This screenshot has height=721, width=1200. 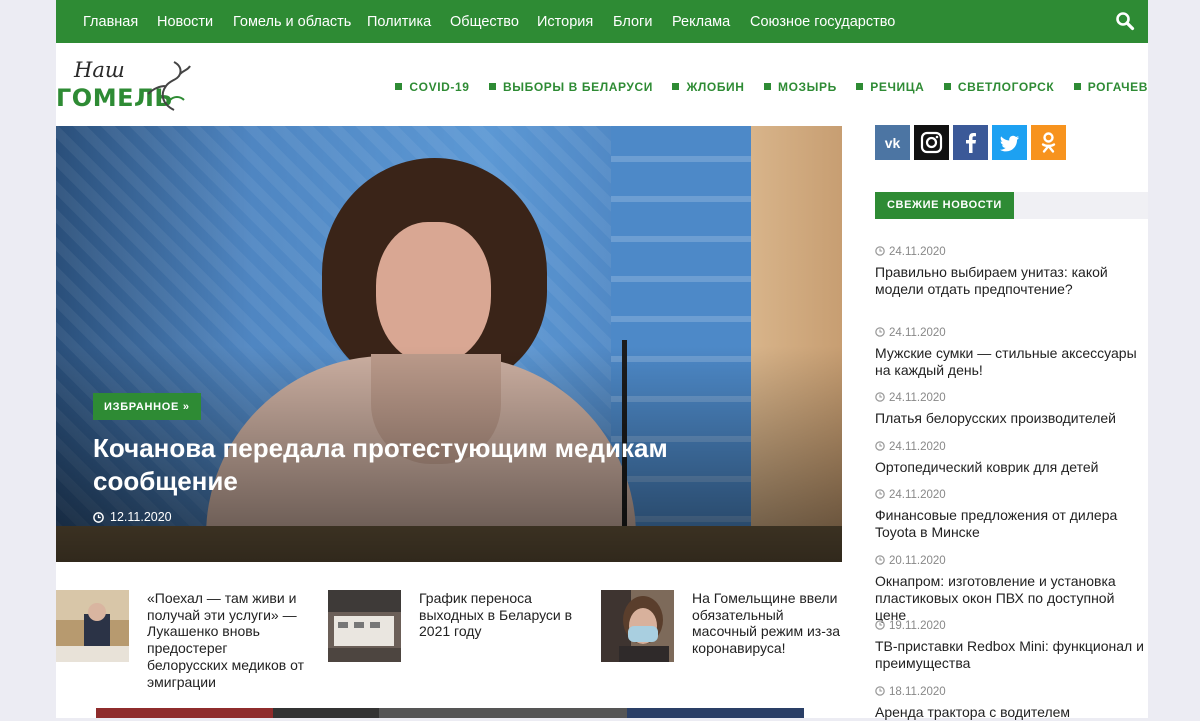 I want to click on category-label: ЖЛОБИН, so click(x=715, y=87).